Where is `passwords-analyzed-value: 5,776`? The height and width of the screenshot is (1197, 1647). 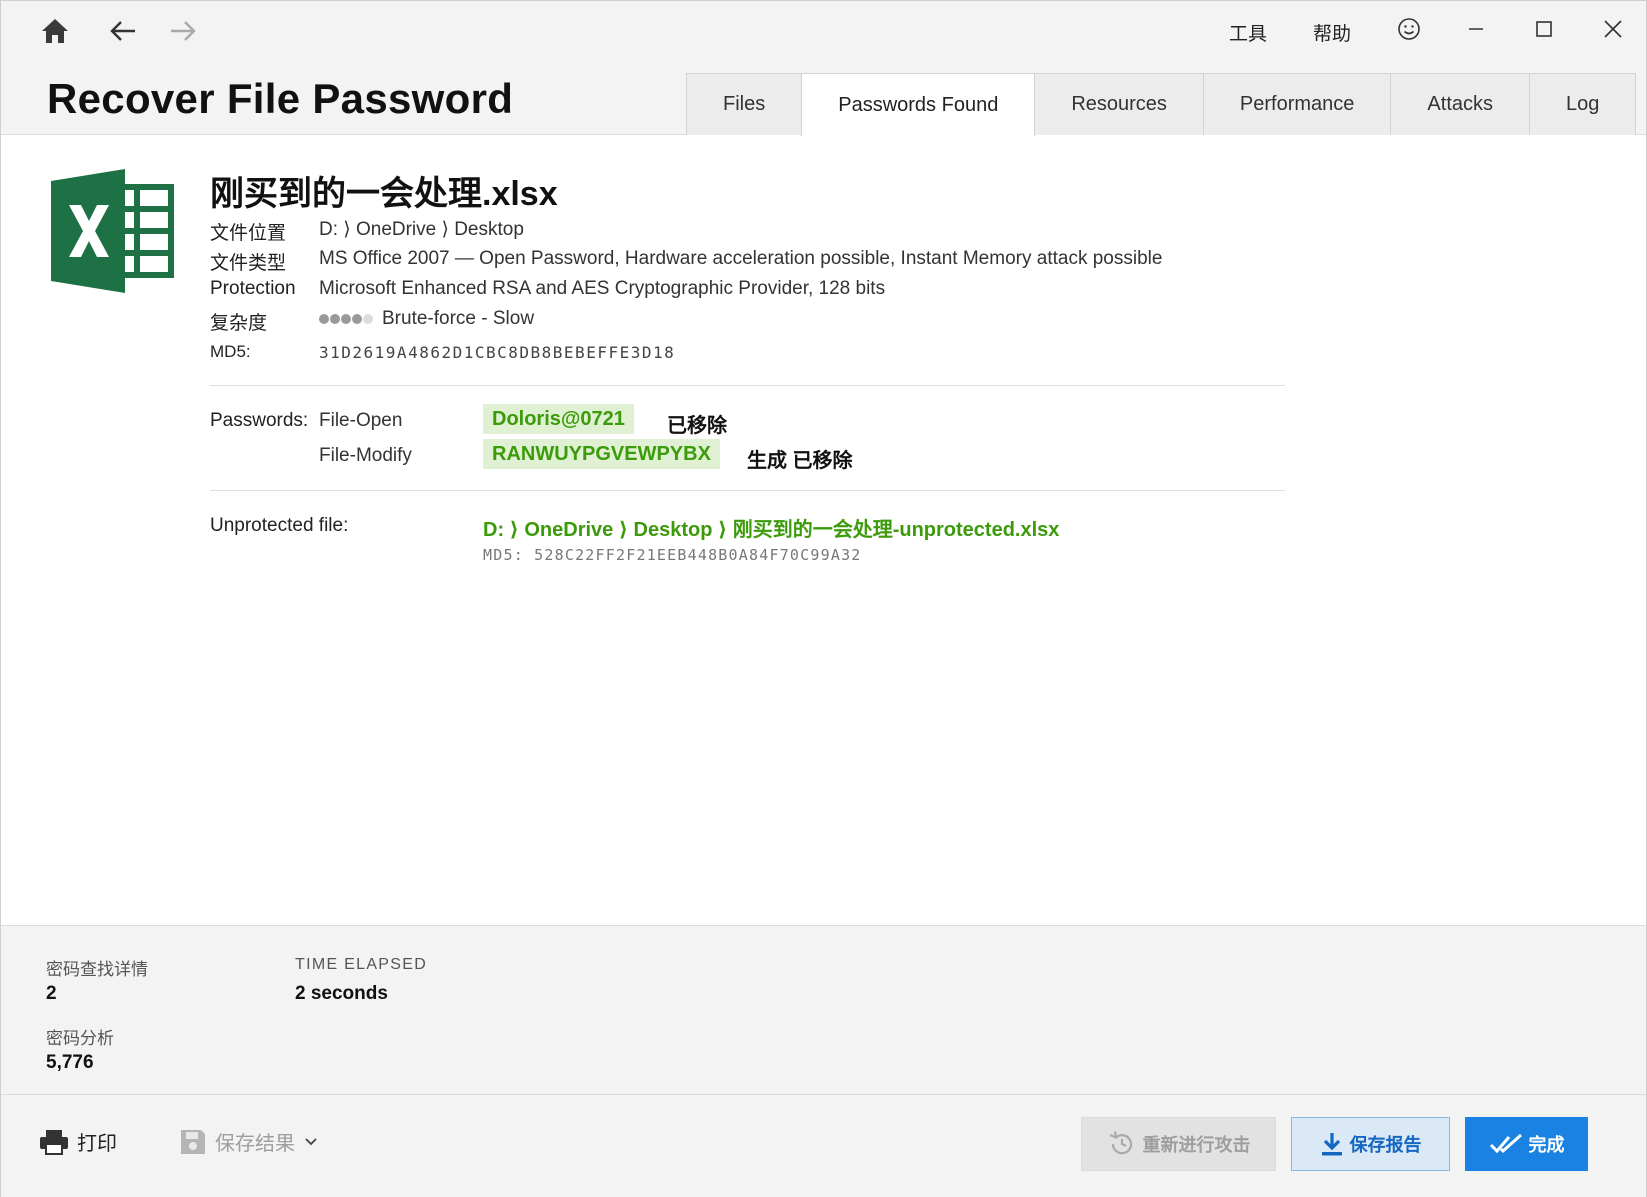
passwords-analyzed-value: 5,776 is located at coordinates (70, 1062).